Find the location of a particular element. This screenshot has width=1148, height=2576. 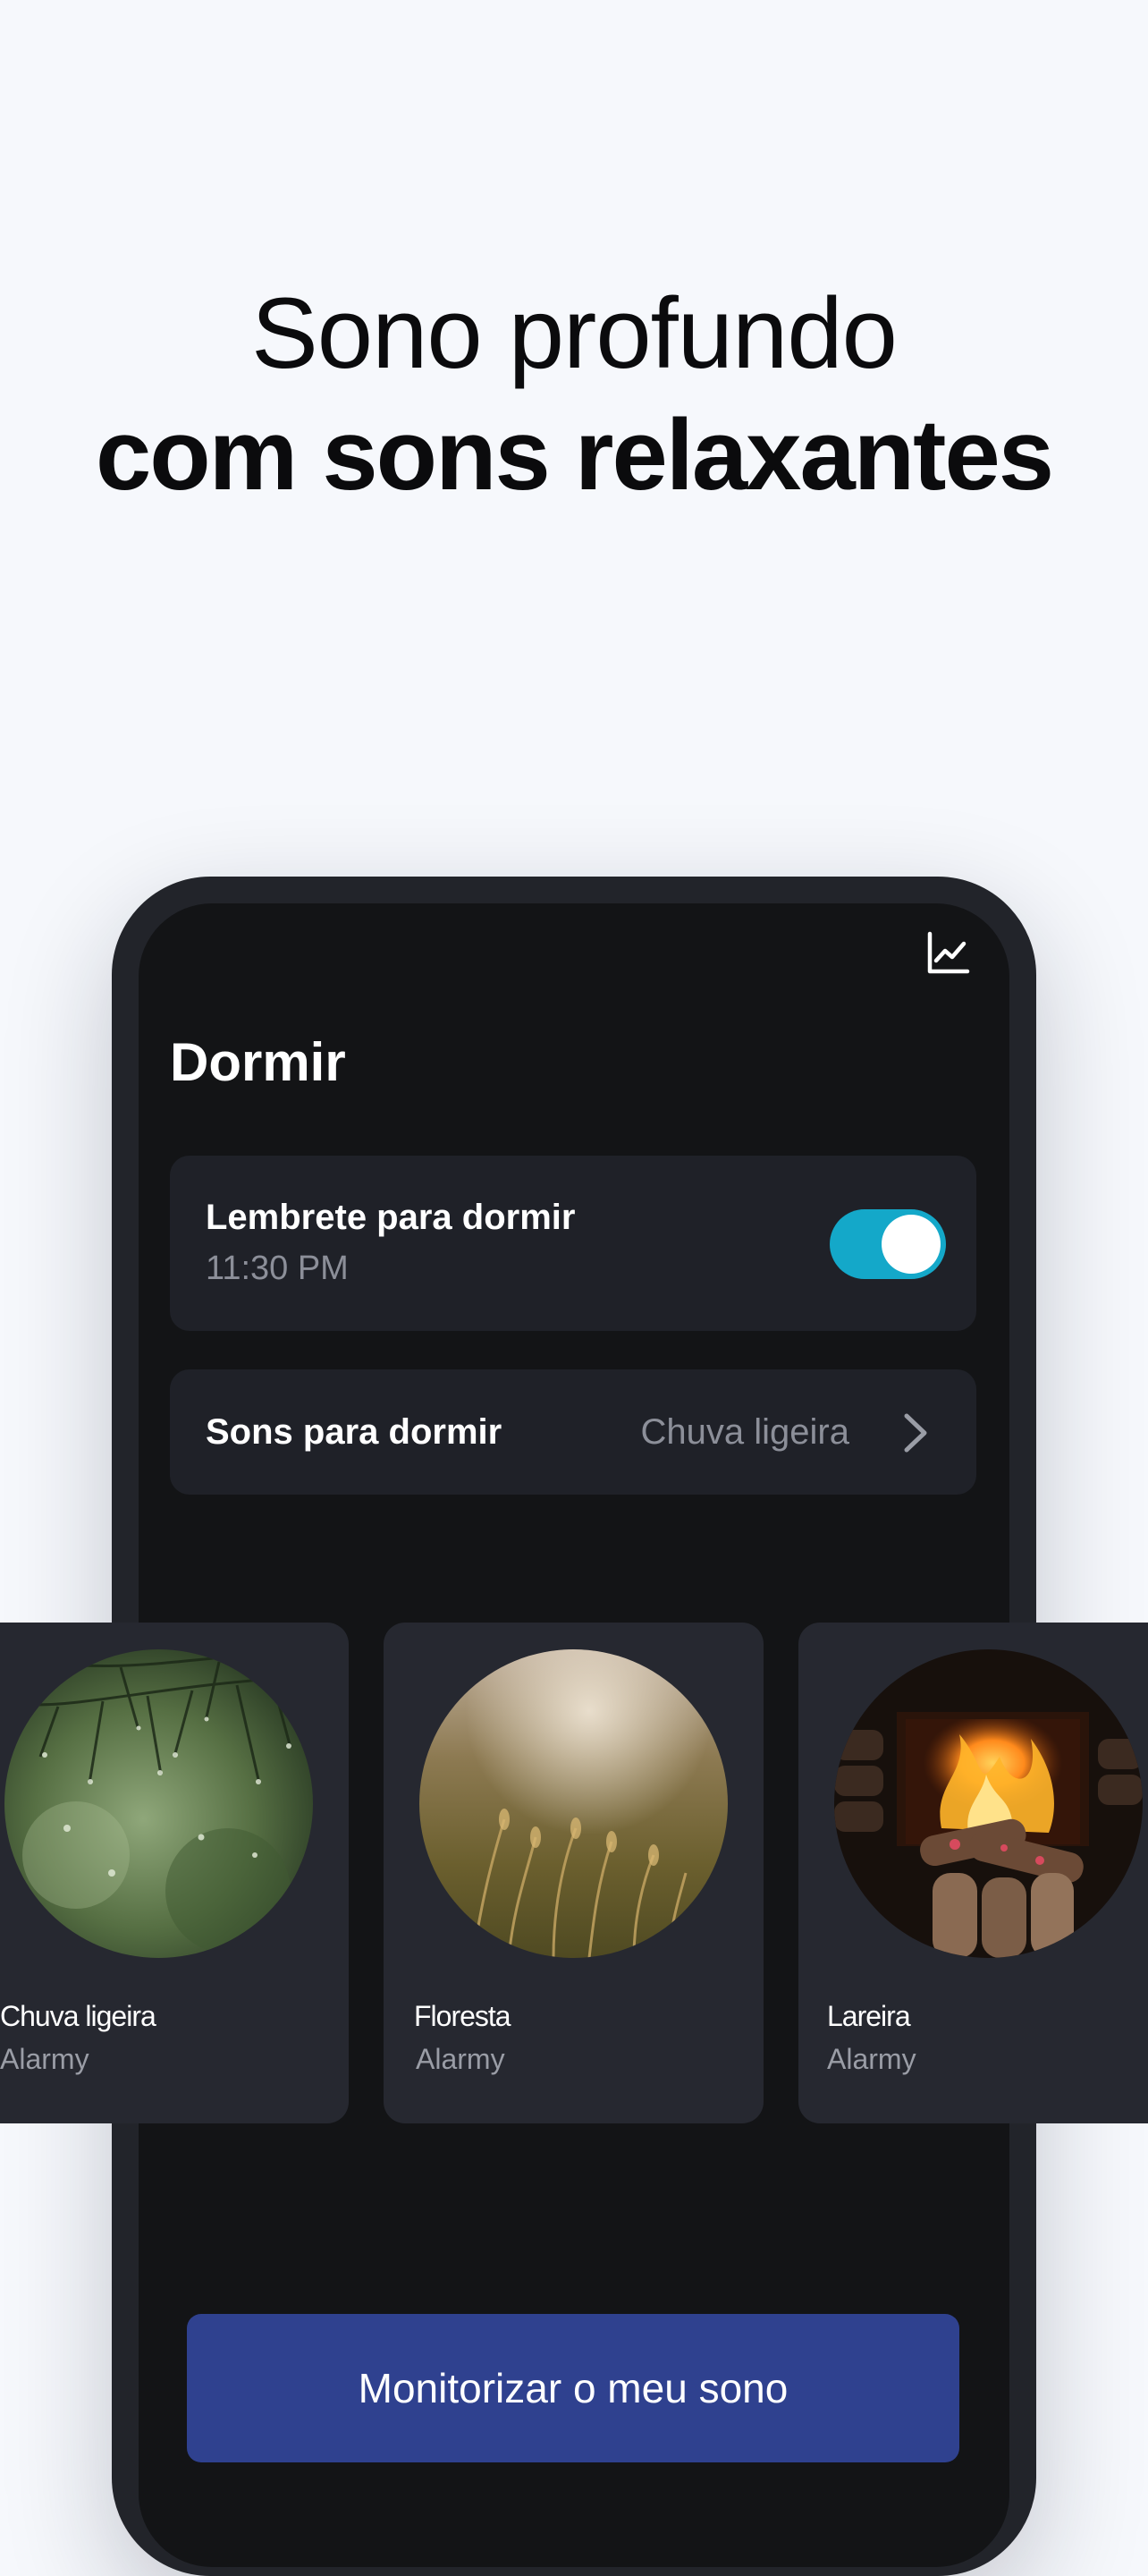

sleep-sounds-label: Sons para dormir is located at coordinates (354, 1432).